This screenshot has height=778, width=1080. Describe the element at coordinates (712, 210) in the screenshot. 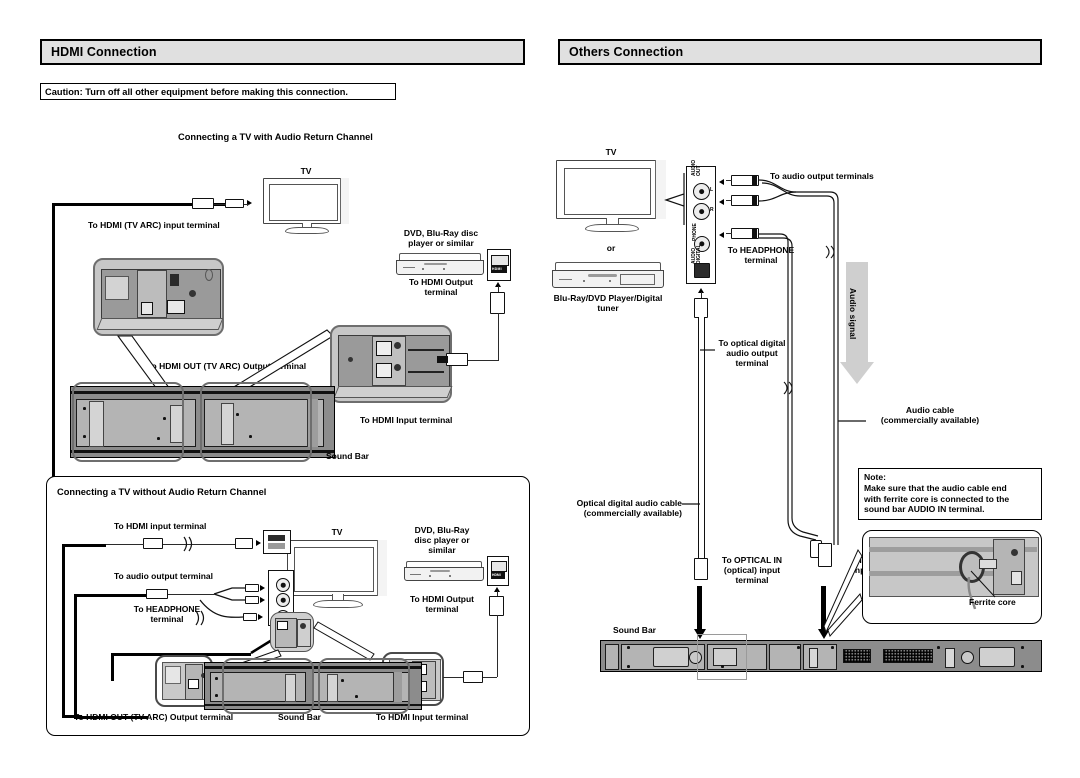

I see `jack-label-r: R` at that location.